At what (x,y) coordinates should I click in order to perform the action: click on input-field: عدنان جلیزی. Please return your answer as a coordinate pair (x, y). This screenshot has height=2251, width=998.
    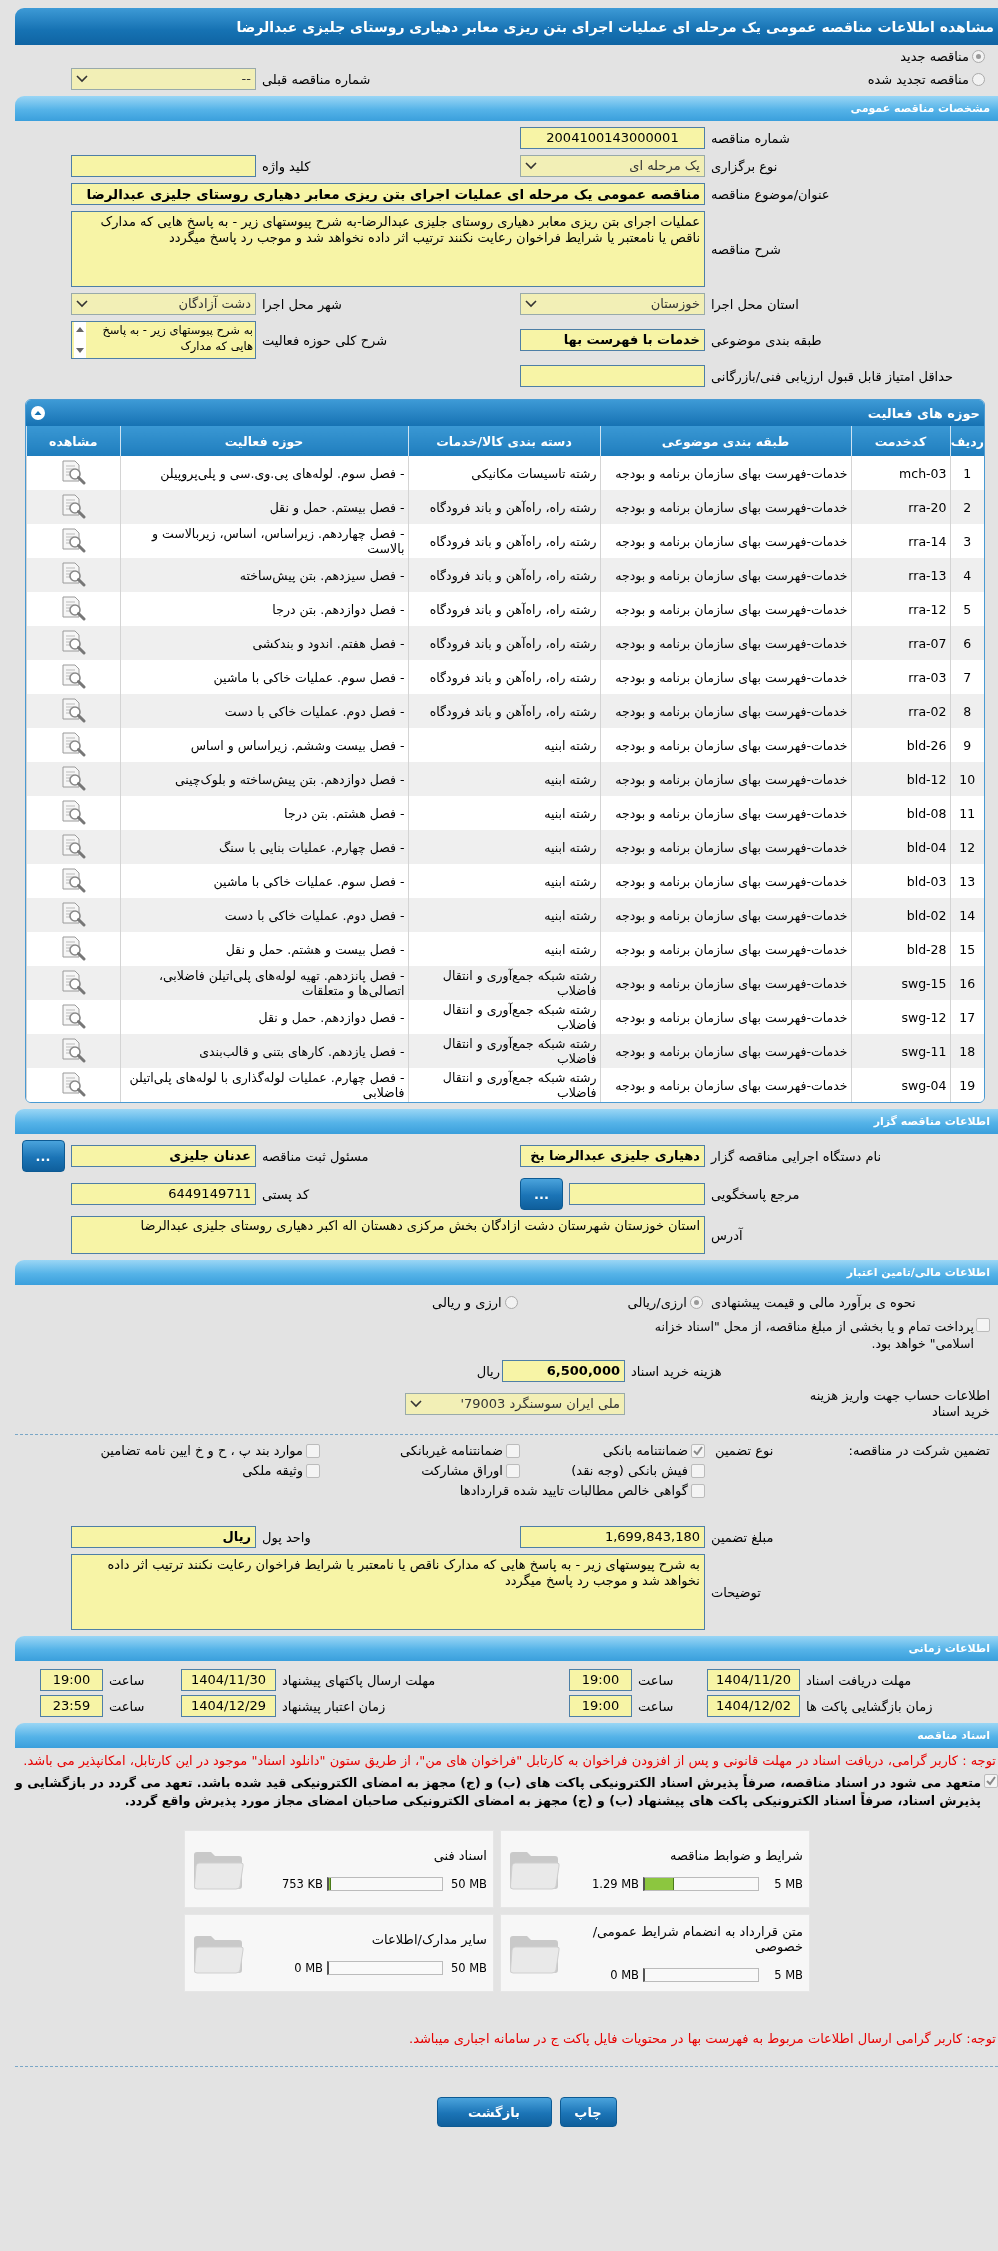
    Looking at the image, I should click on (163, 1156).